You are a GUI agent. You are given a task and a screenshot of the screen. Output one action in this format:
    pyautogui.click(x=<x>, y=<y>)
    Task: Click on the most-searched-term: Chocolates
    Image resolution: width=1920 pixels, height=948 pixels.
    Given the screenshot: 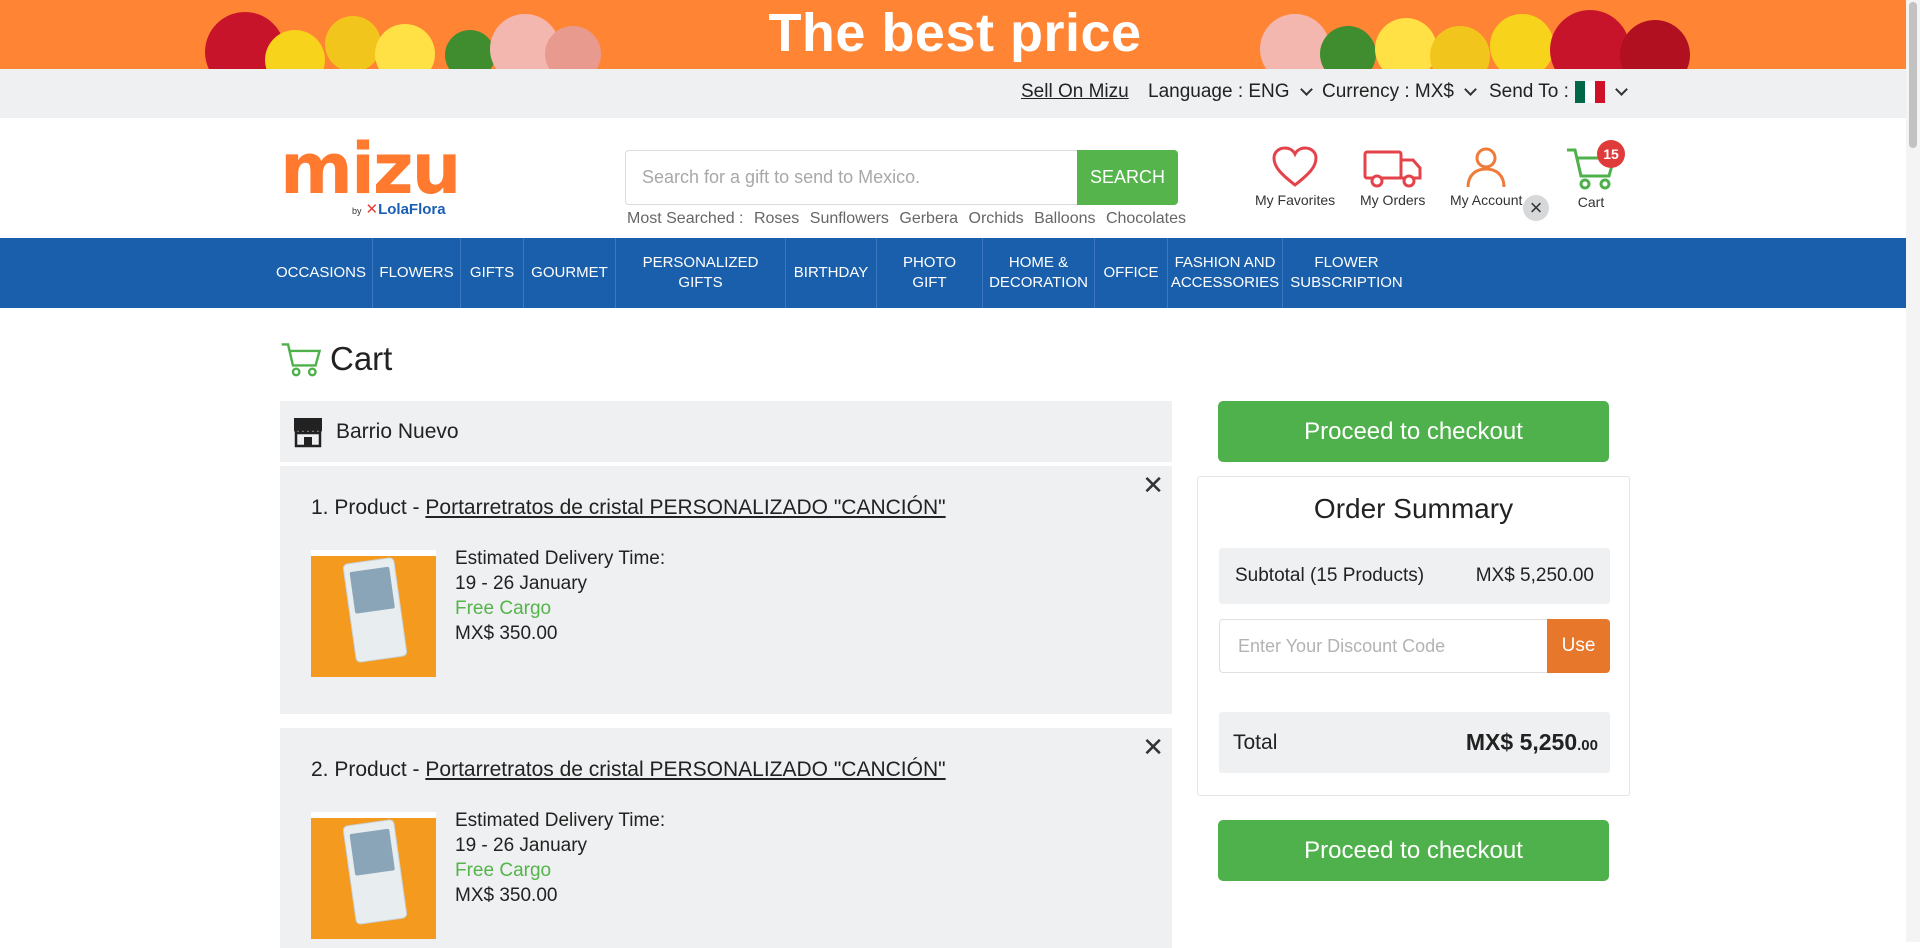 What is the action you would take?
    pyautogui.click(x=1146, y=218)
    